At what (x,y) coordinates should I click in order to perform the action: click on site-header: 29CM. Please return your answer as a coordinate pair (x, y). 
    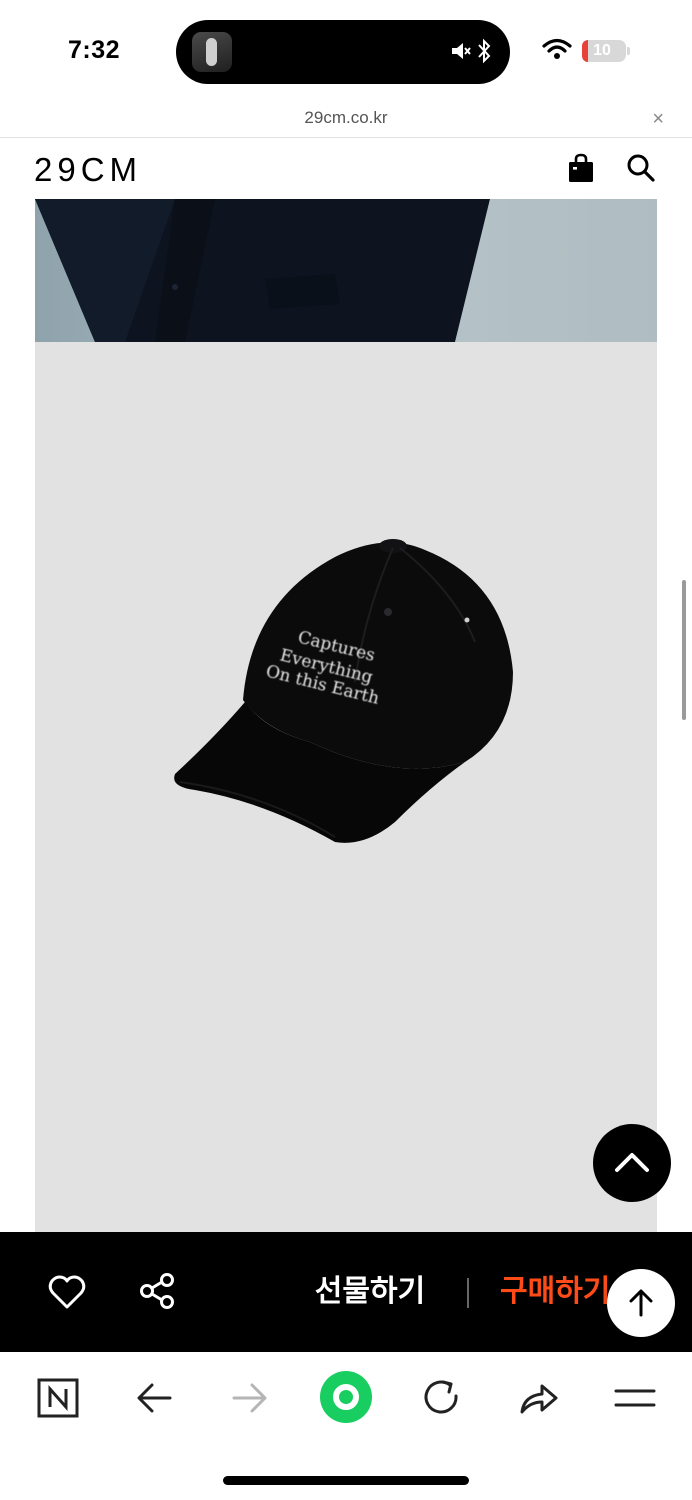
    Looking at the image, I should click on (346, 169).